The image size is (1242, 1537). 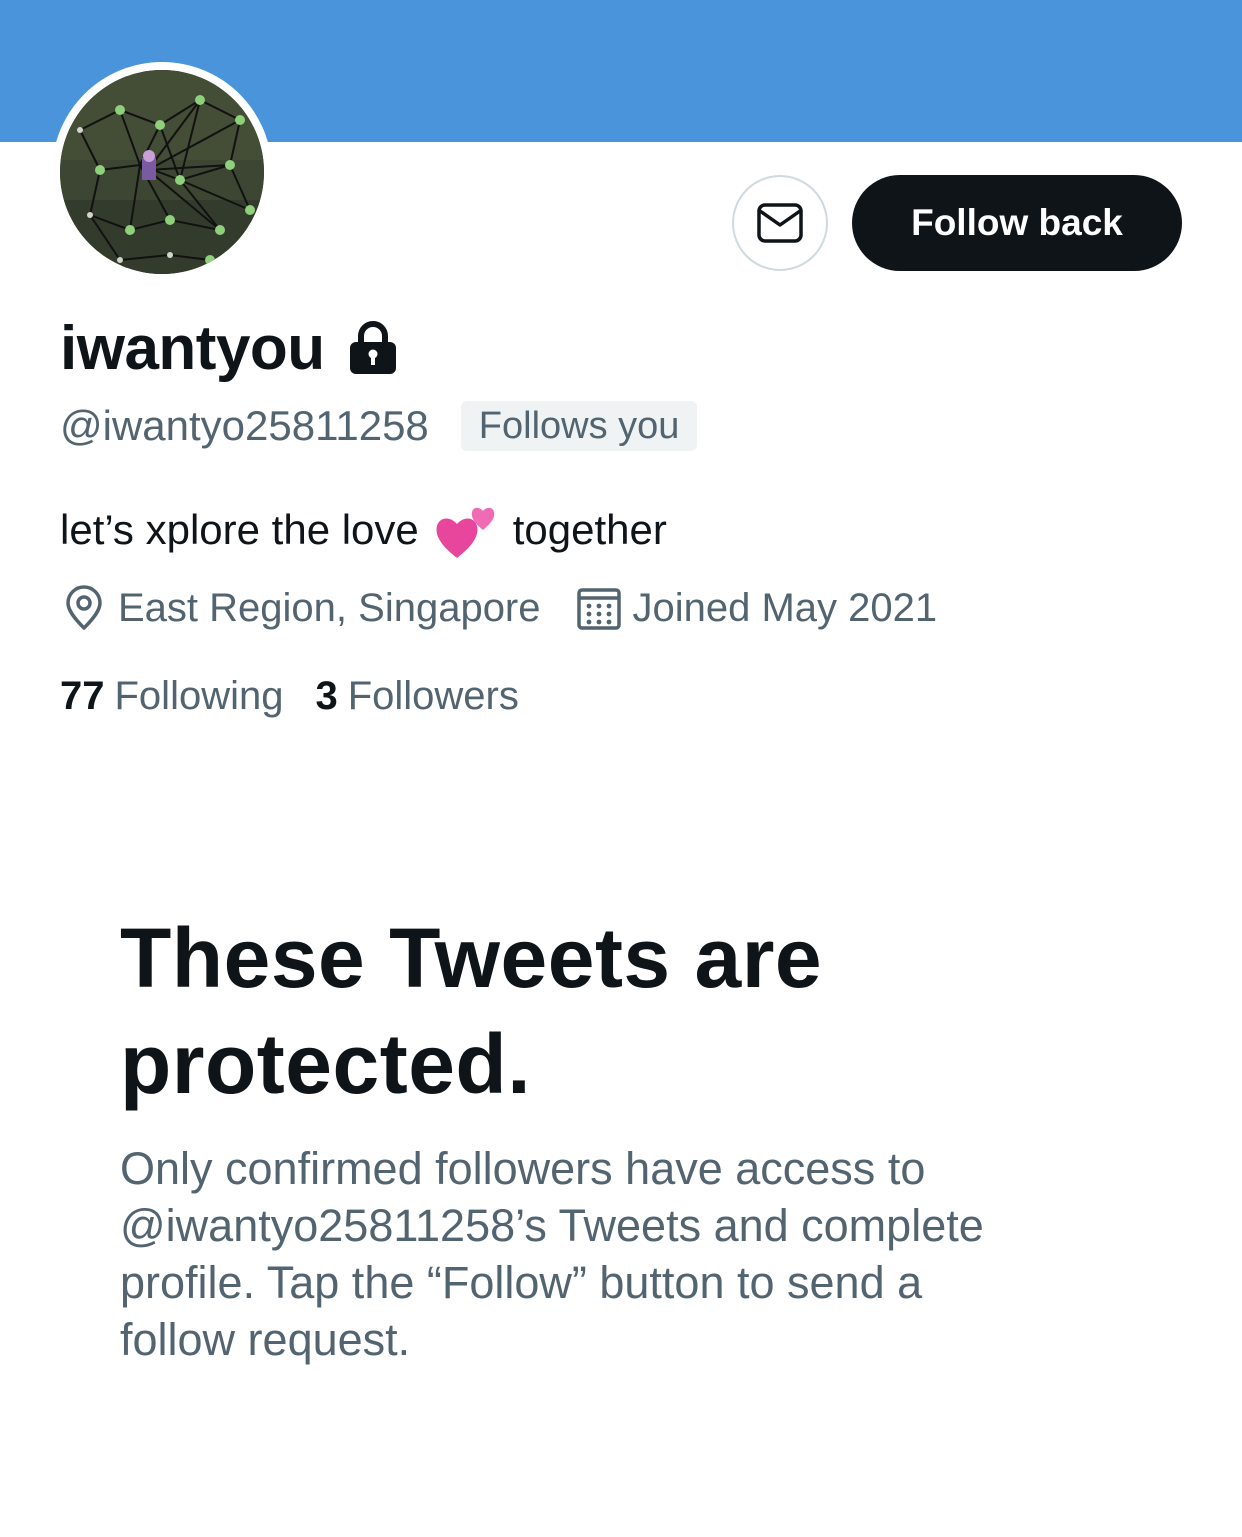 I want to click on protected-title: These Tweets are protected., so click(x=620, y=1011).